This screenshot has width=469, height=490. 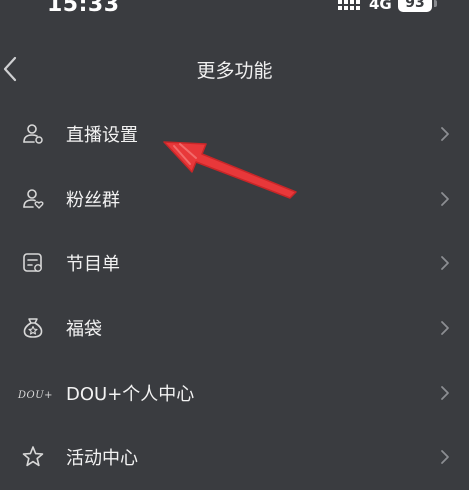 I want to click on menu-item-label: 节目单, so click(x=93, y=265).